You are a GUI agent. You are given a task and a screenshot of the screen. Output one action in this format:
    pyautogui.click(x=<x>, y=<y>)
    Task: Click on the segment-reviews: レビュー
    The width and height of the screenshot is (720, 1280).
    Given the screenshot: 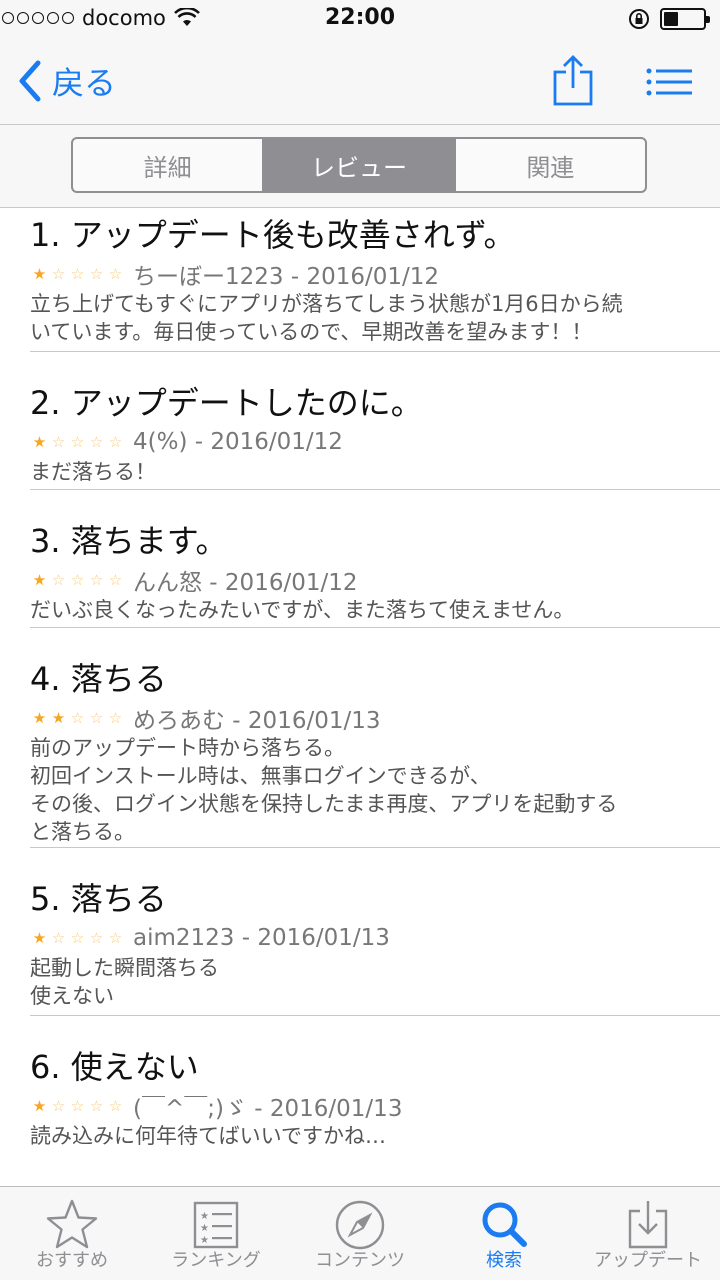 What is the action you would take?
    pyautogui.click(x=358, y=165)
    